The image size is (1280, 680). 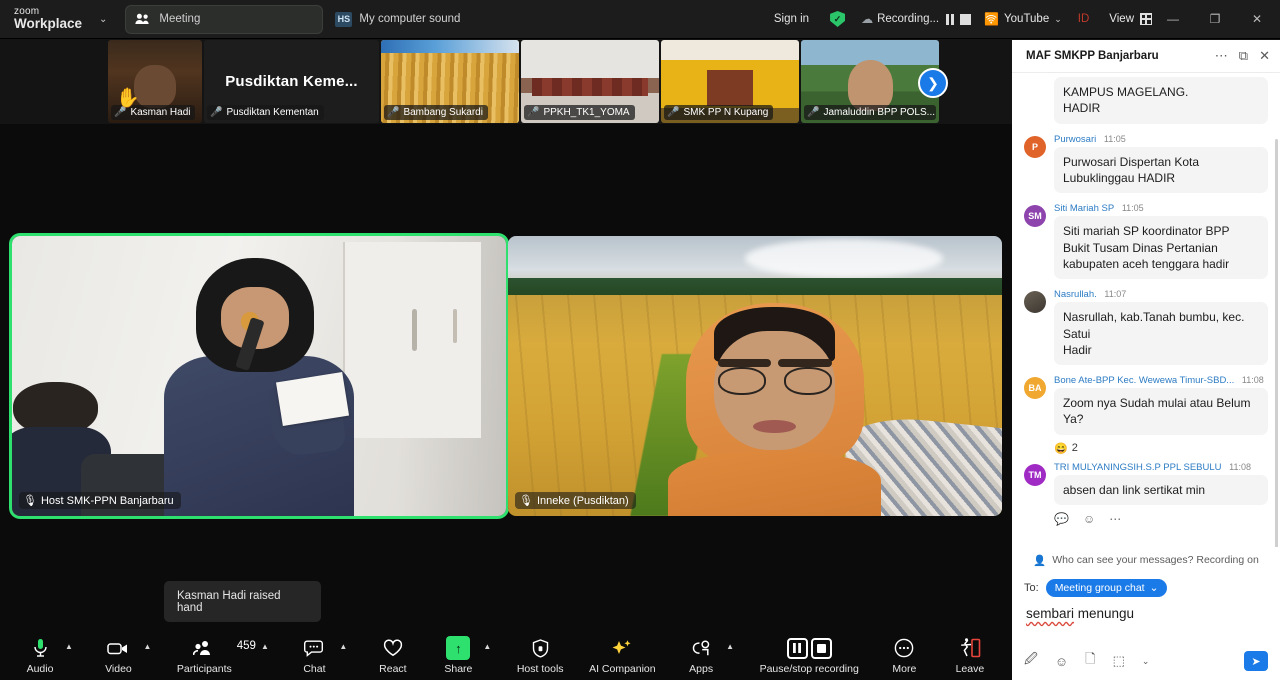 I want to click on send-button: ➤, so click(x=1256, y=661).